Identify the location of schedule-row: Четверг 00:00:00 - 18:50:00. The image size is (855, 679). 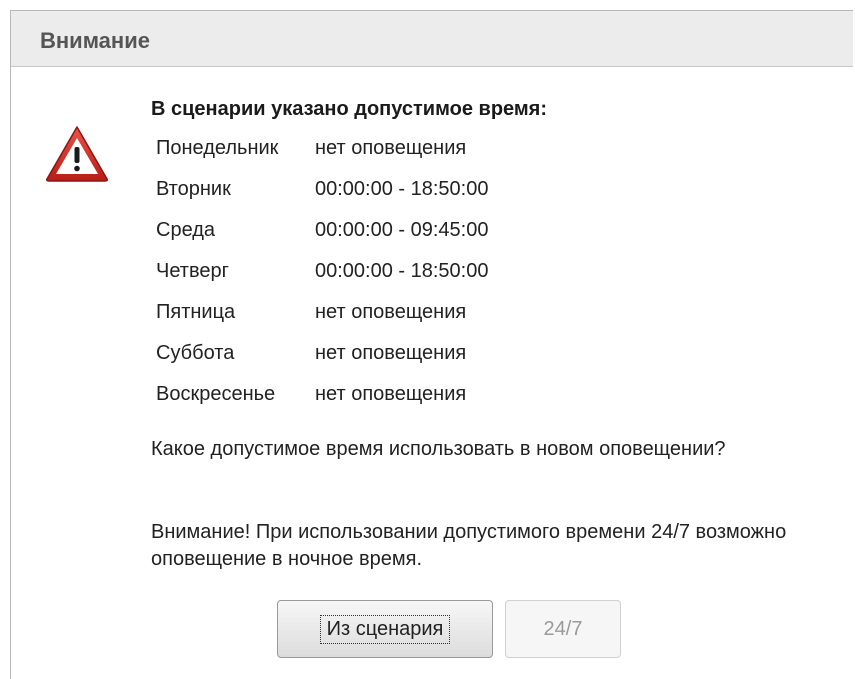
(322, 271).